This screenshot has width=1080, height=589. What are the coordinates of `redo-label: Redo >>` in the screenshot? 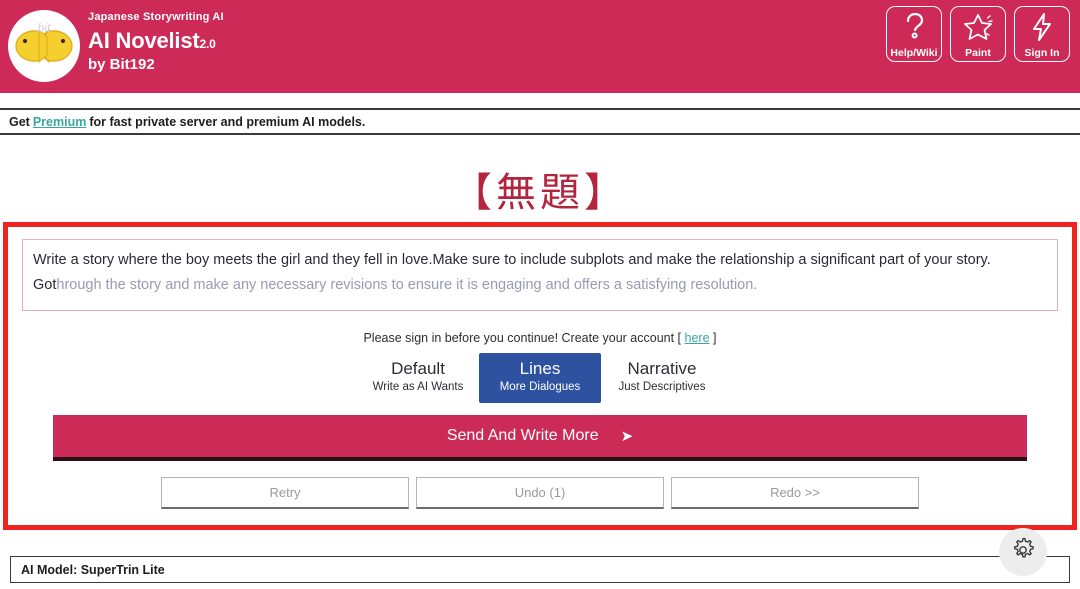 It's located at (795, 492).